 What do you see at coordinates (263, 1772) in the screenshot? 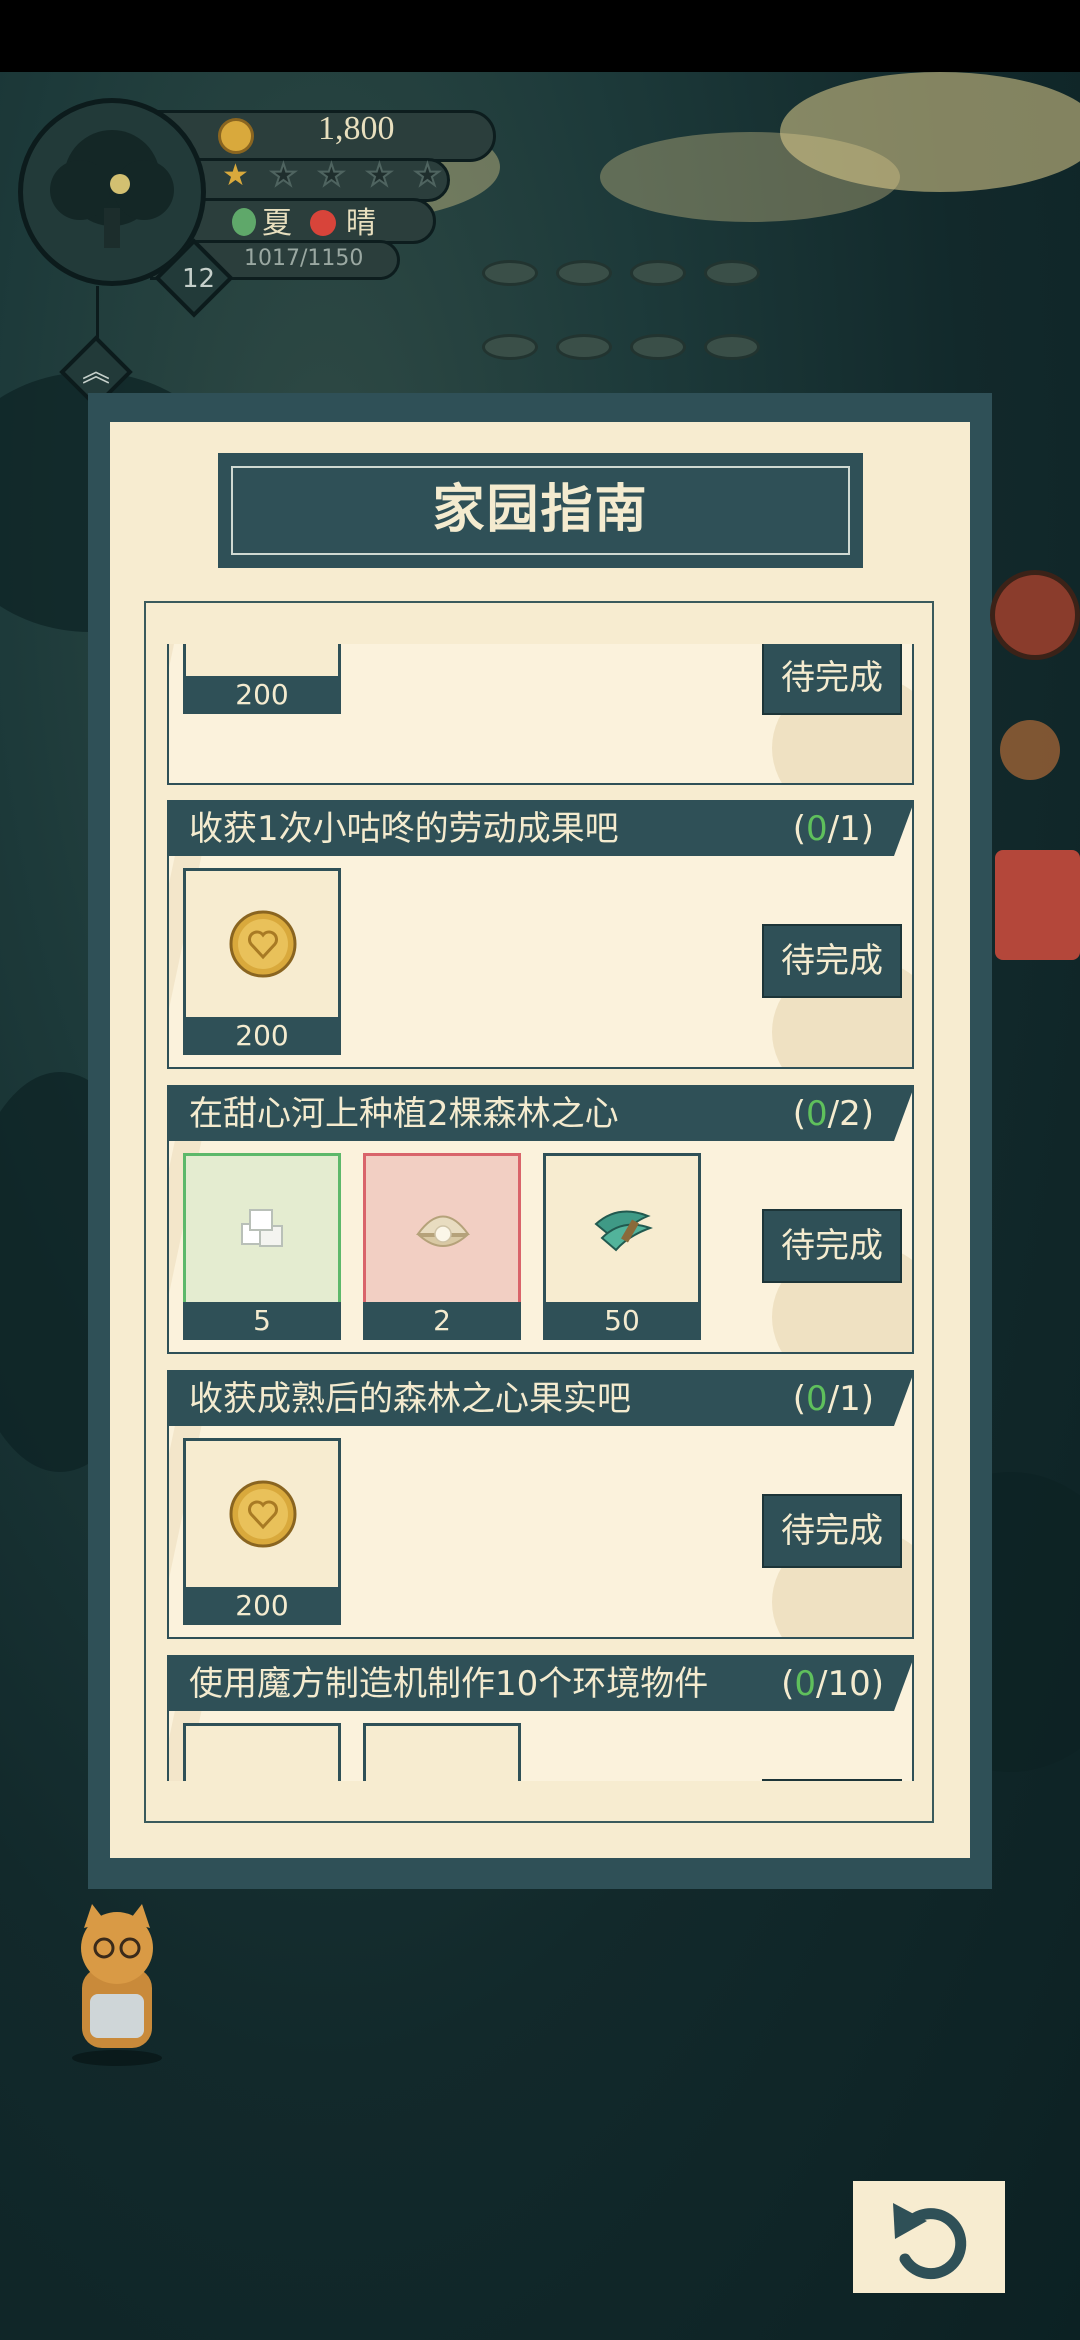
I see `wood-item-icon` at bounding box center [263, 1772].